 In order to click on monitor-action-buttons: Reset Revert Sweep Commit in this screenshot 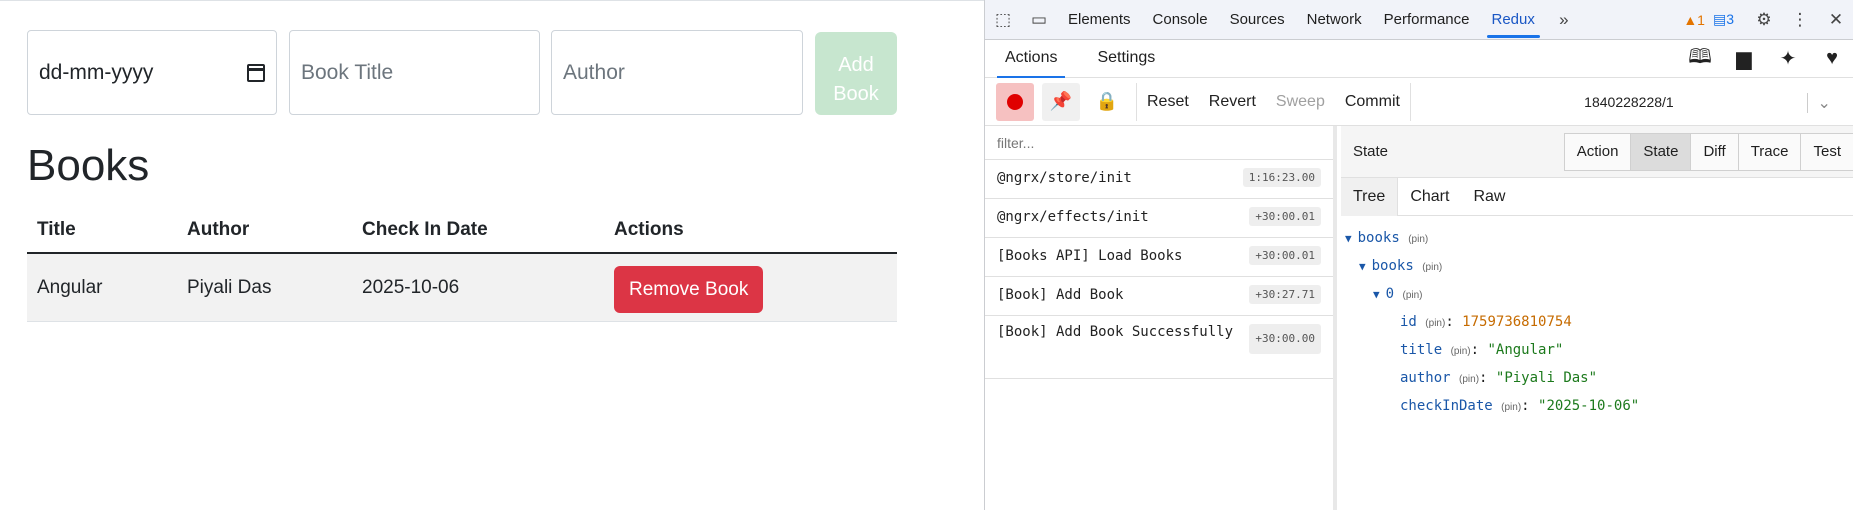, I will do `click(1273, 101)`.